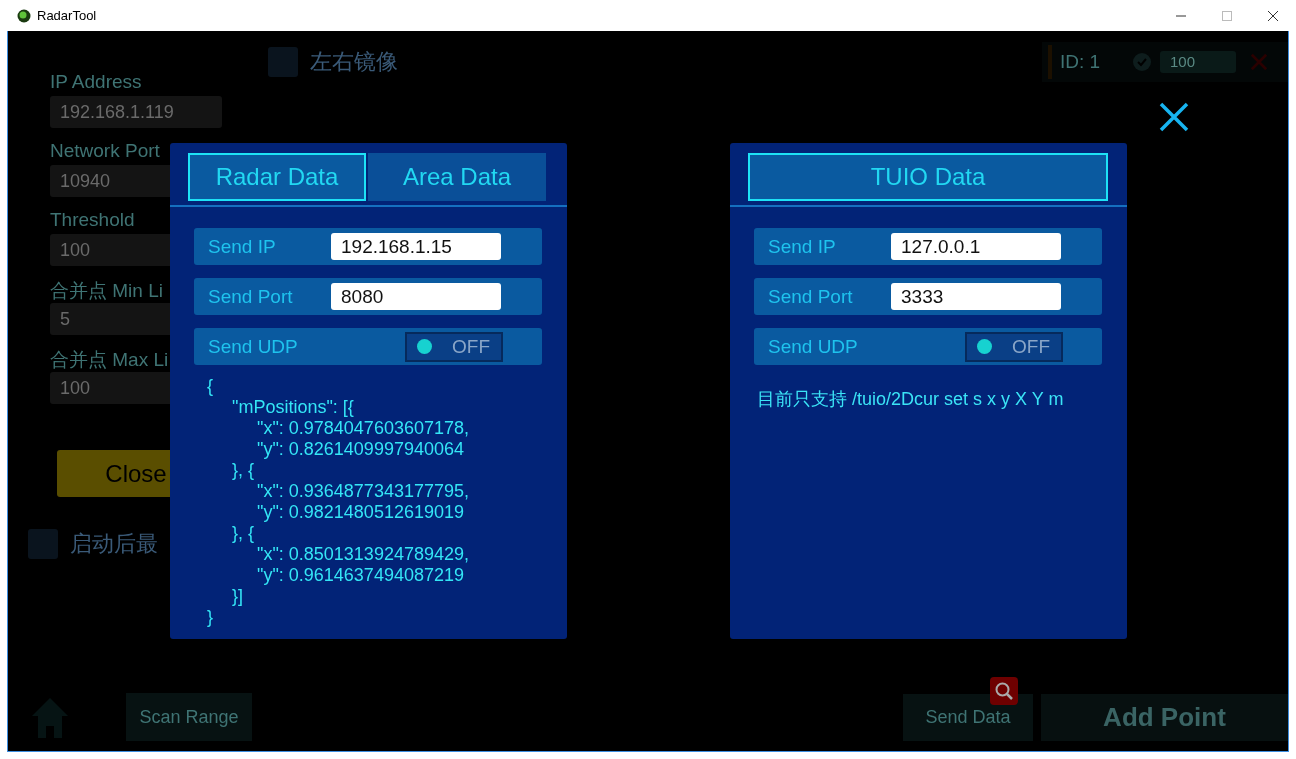 The height and width of the screenshot is (759, 1296). Describe the element at coordinates (1174, 117) in the screenshot. I see `close-icon` at that location.